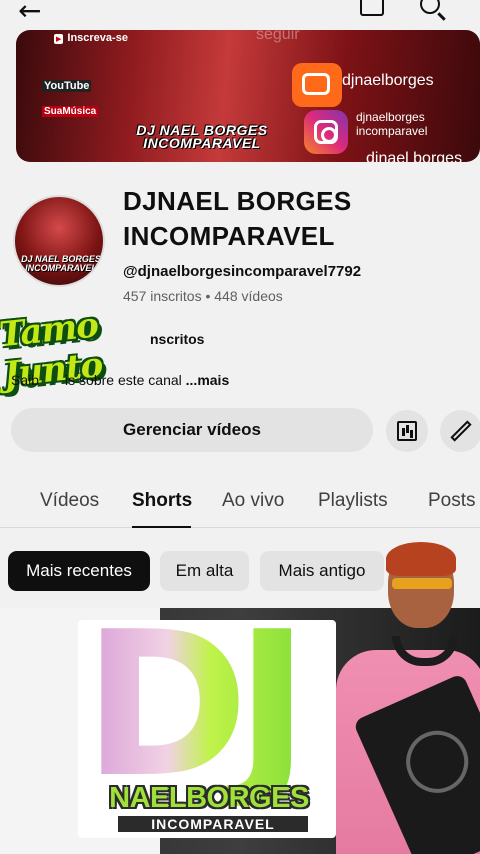 The height and width of the screenshot is (854, 480). I want to click on filter-chip-recent: Mais recentes, so click(79, 571).